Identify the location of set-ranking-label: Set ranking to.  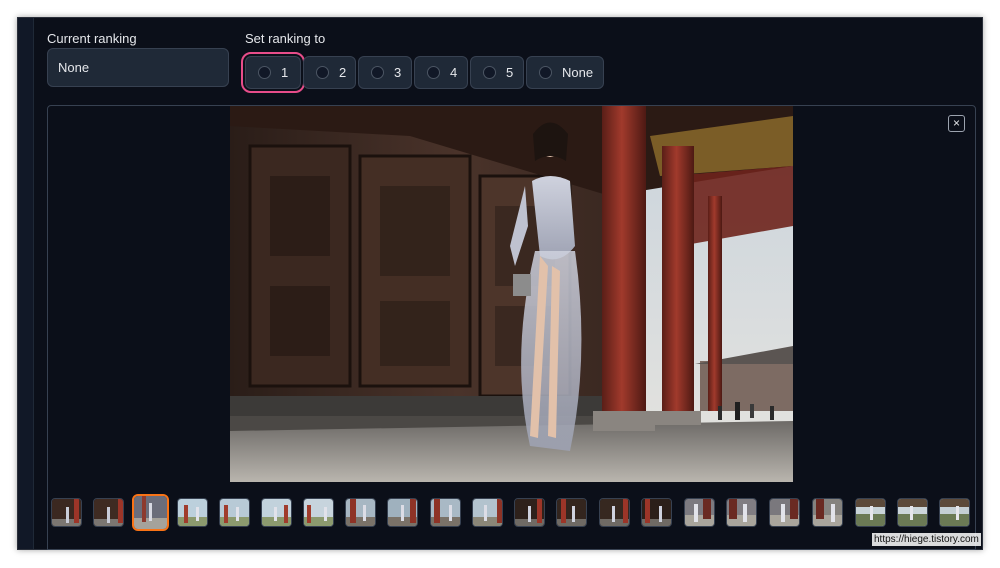
(285, 38).